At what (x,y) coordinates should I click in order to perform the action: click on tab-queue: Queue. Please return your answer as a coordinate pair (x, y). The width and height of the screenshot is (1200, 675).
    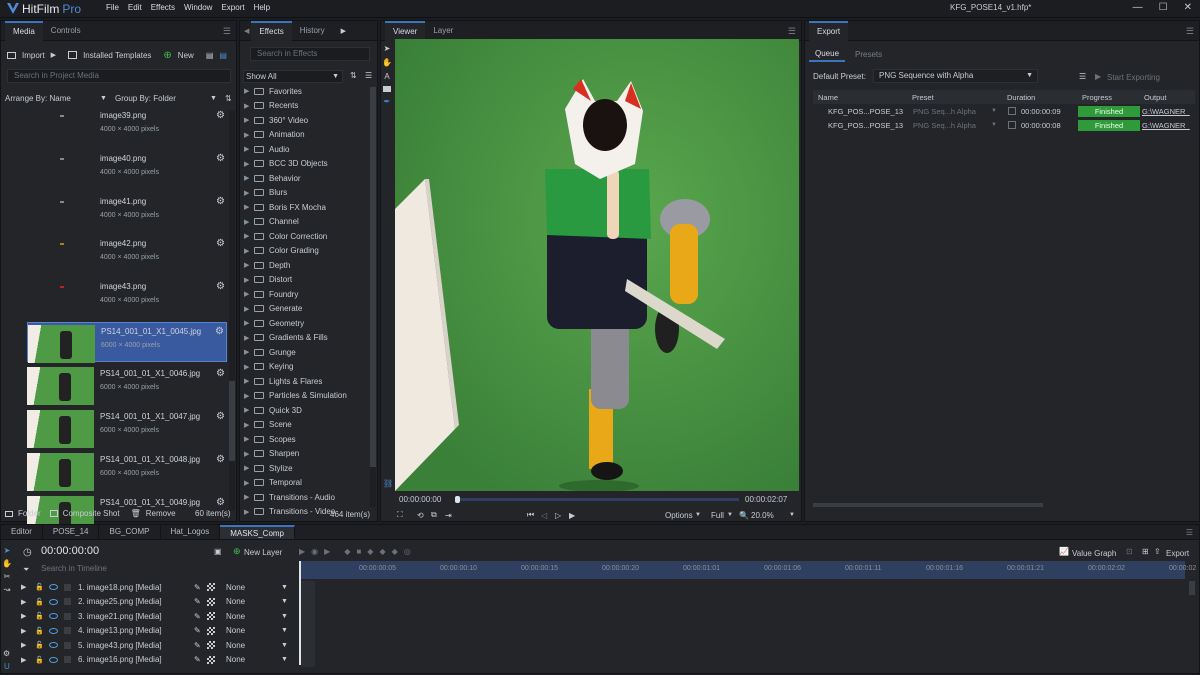
    Looking at the image, I should click on (827, 54).